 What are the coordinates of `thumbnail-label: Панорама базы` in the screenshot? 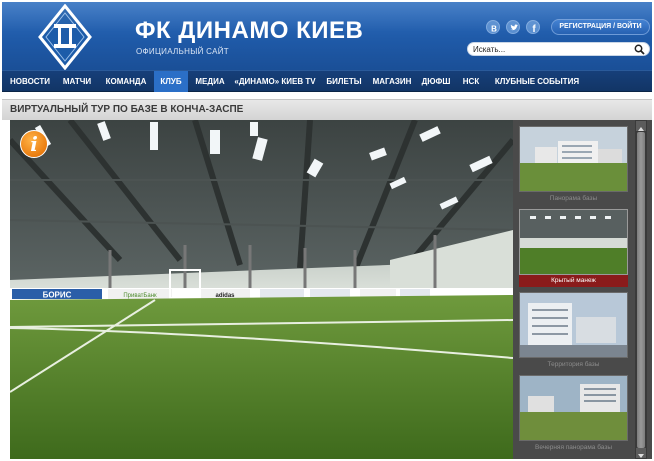 It's located at (573, 198).